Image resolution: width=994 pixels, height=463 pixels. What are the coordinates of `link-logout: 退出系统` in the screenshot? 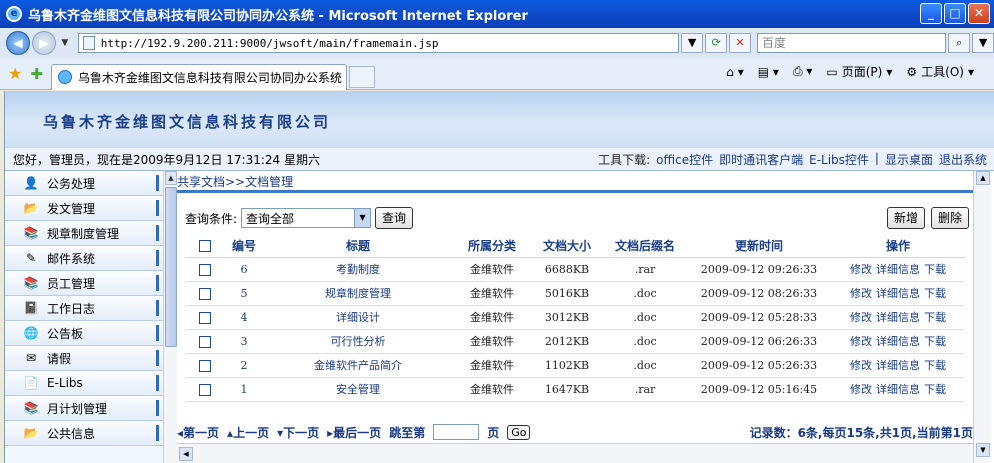 It's located at (963, 159).